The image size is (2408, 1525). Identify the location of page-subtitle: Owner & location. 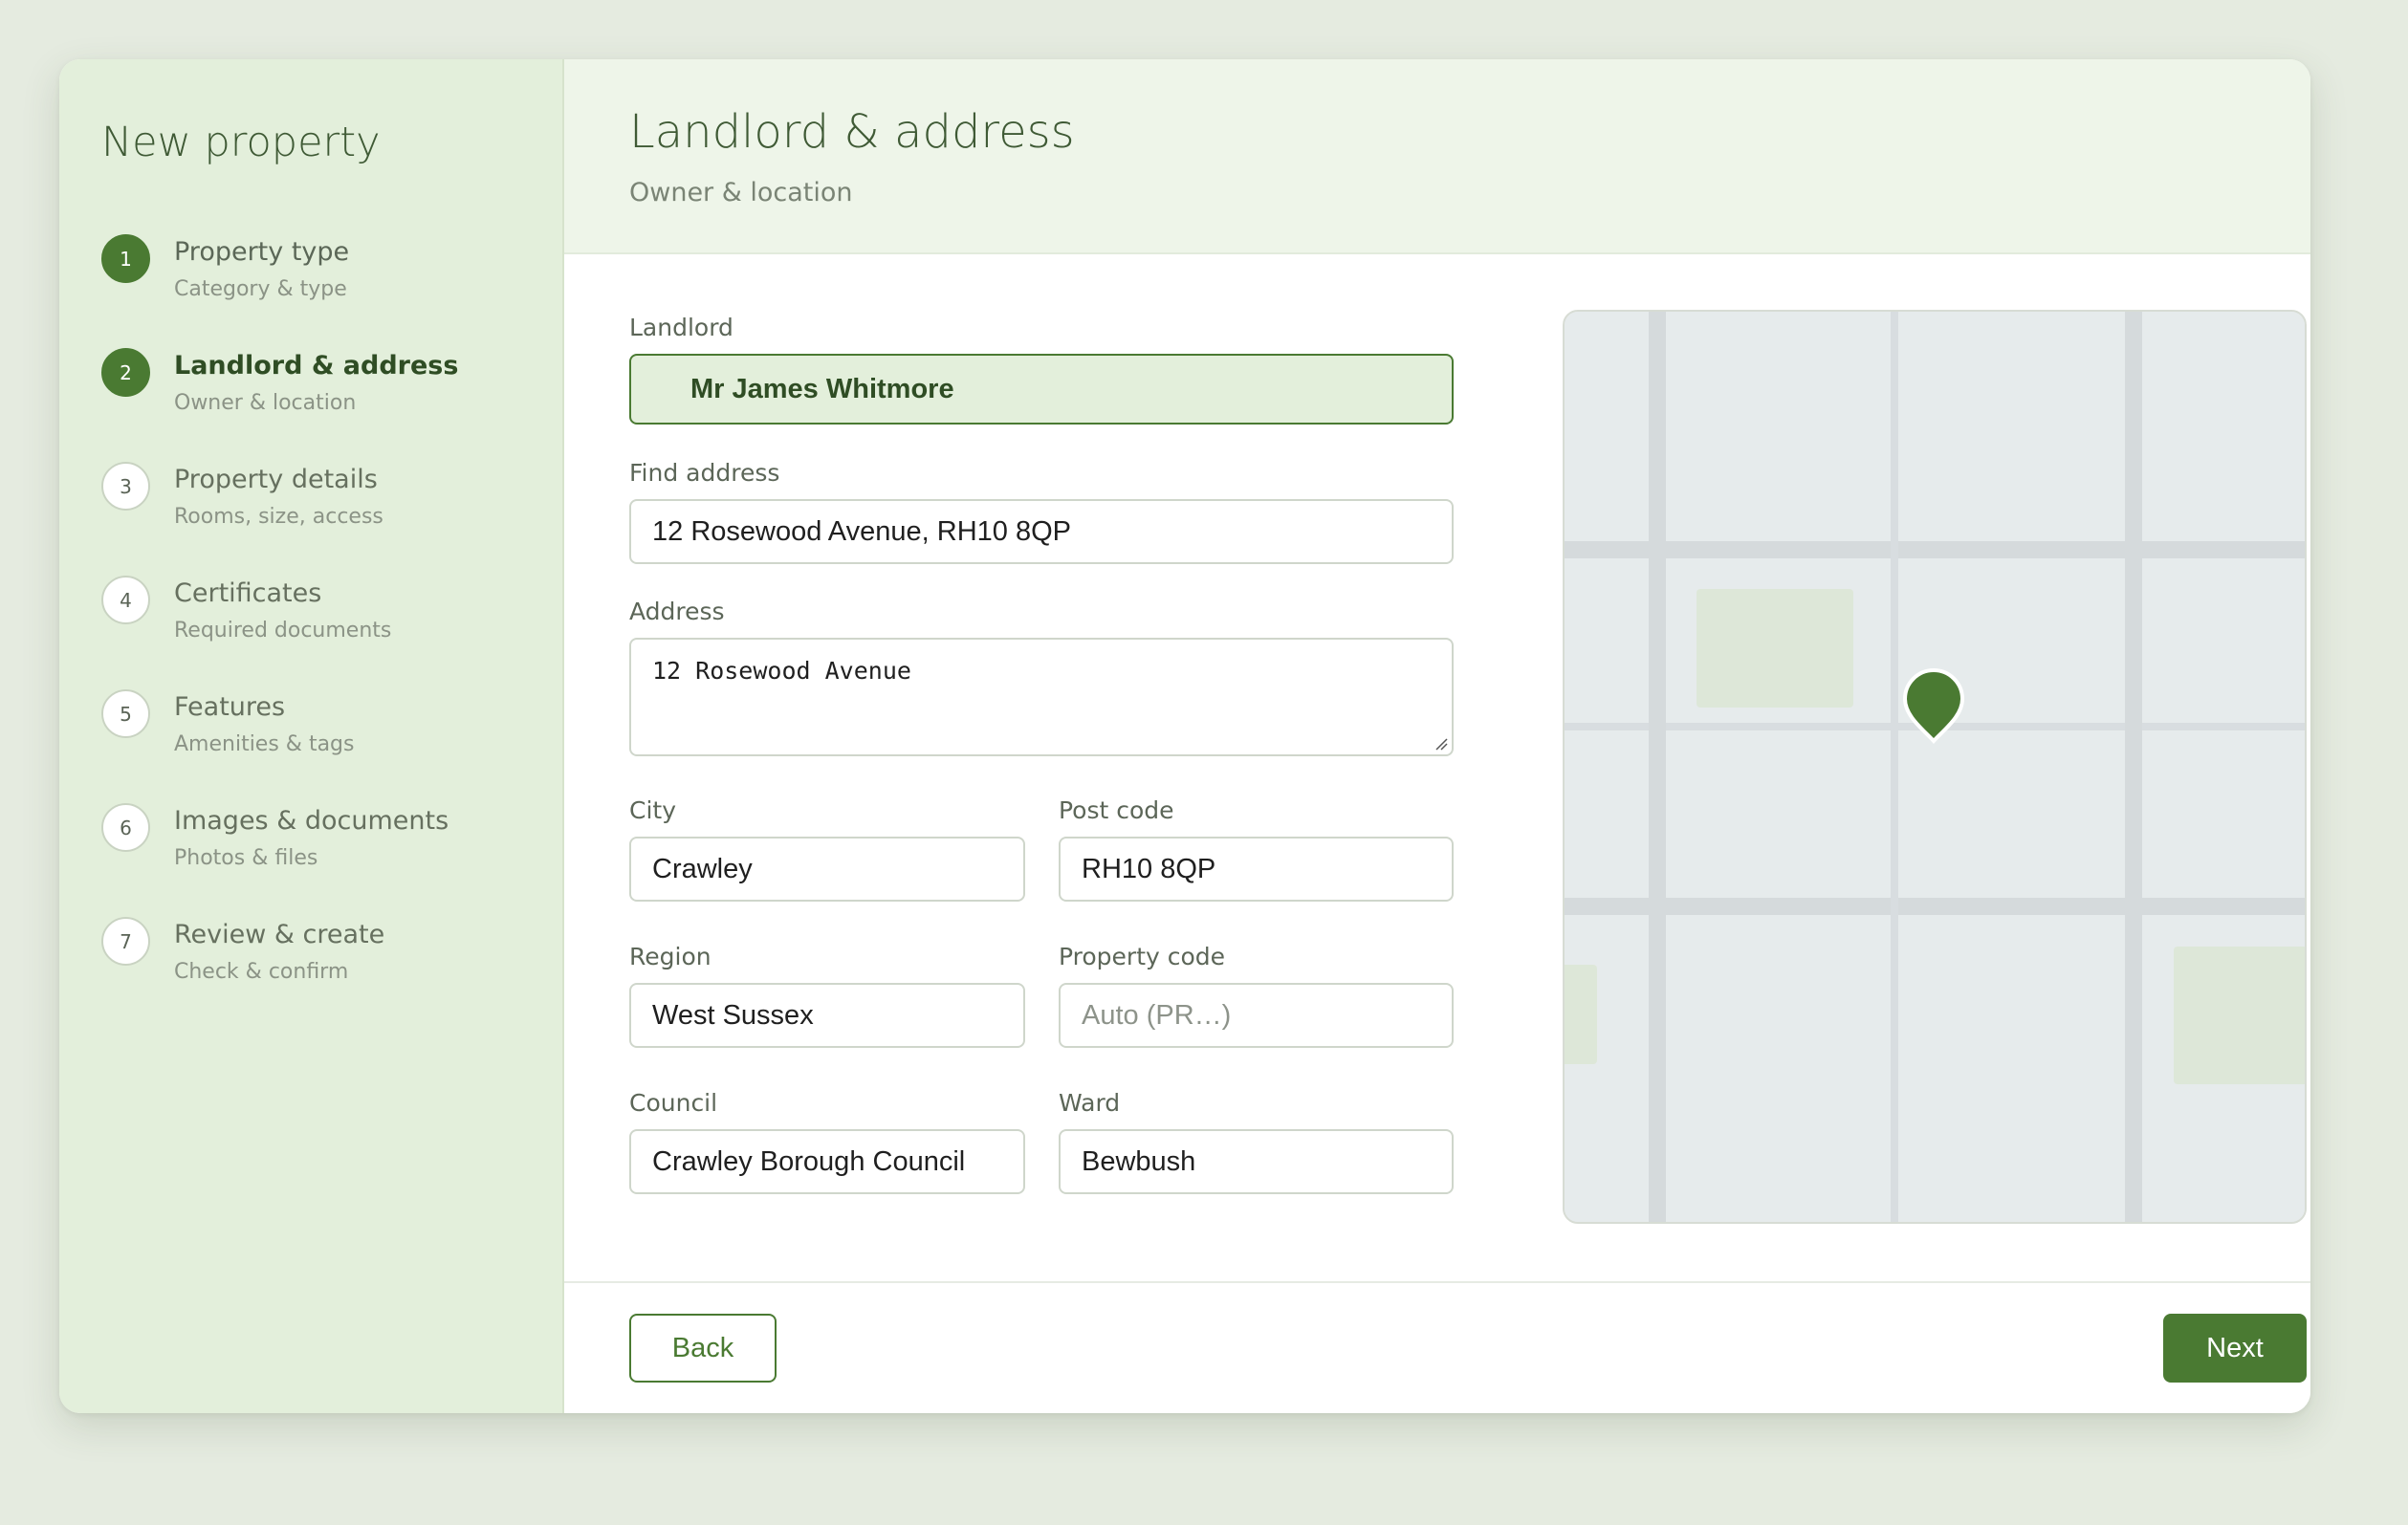
(741, 192).